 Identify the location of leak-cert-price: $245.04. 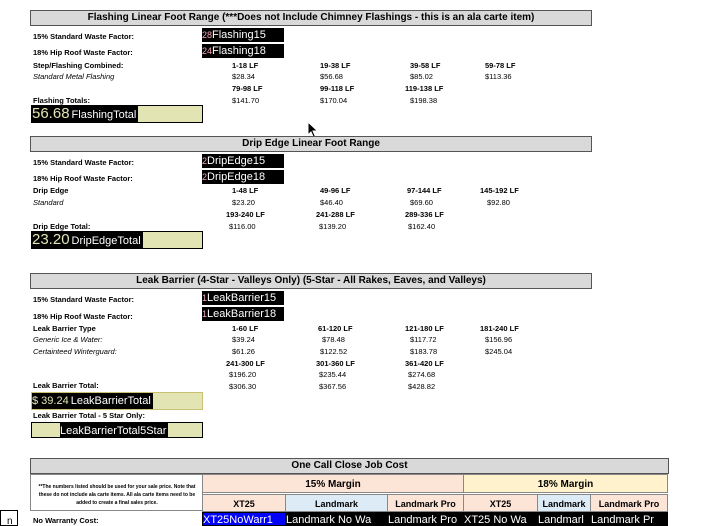
(499, 351).